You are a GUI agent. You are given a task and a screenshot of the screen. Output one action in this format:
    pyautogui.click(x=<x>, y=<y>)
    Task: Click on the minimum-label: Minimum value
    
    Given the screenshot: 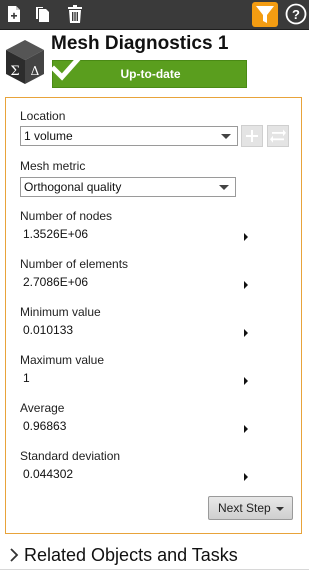 What is the action you would take?
    pyautogui.click(x=60, y=312)
    